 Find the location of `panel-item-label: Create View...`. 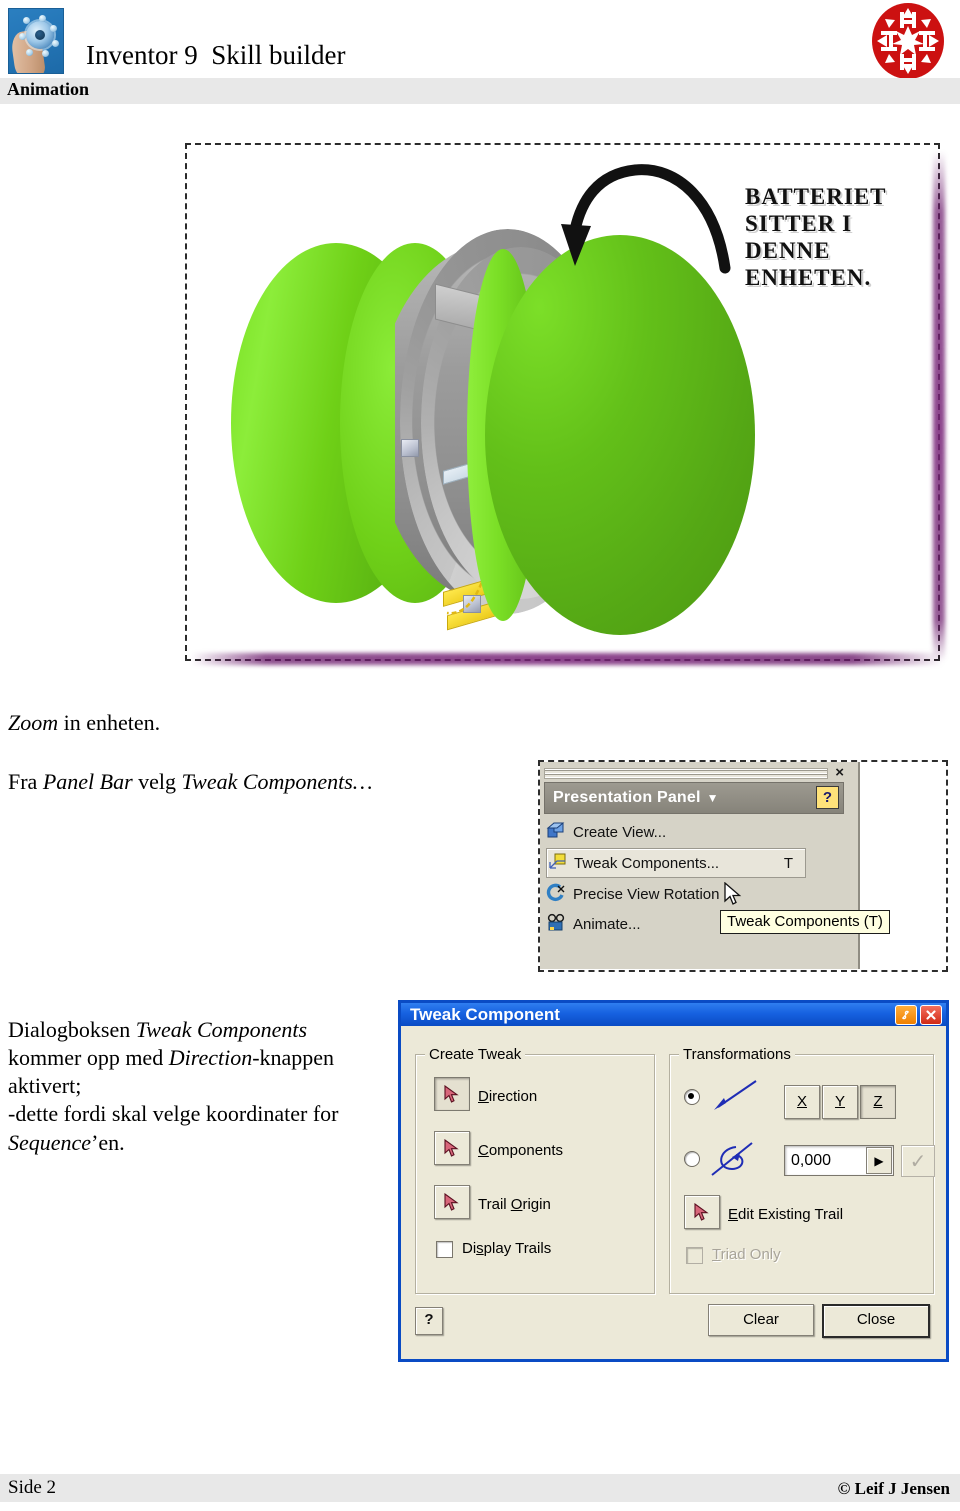

panel-item-label: Create View... is located at coordinates (620, 832).